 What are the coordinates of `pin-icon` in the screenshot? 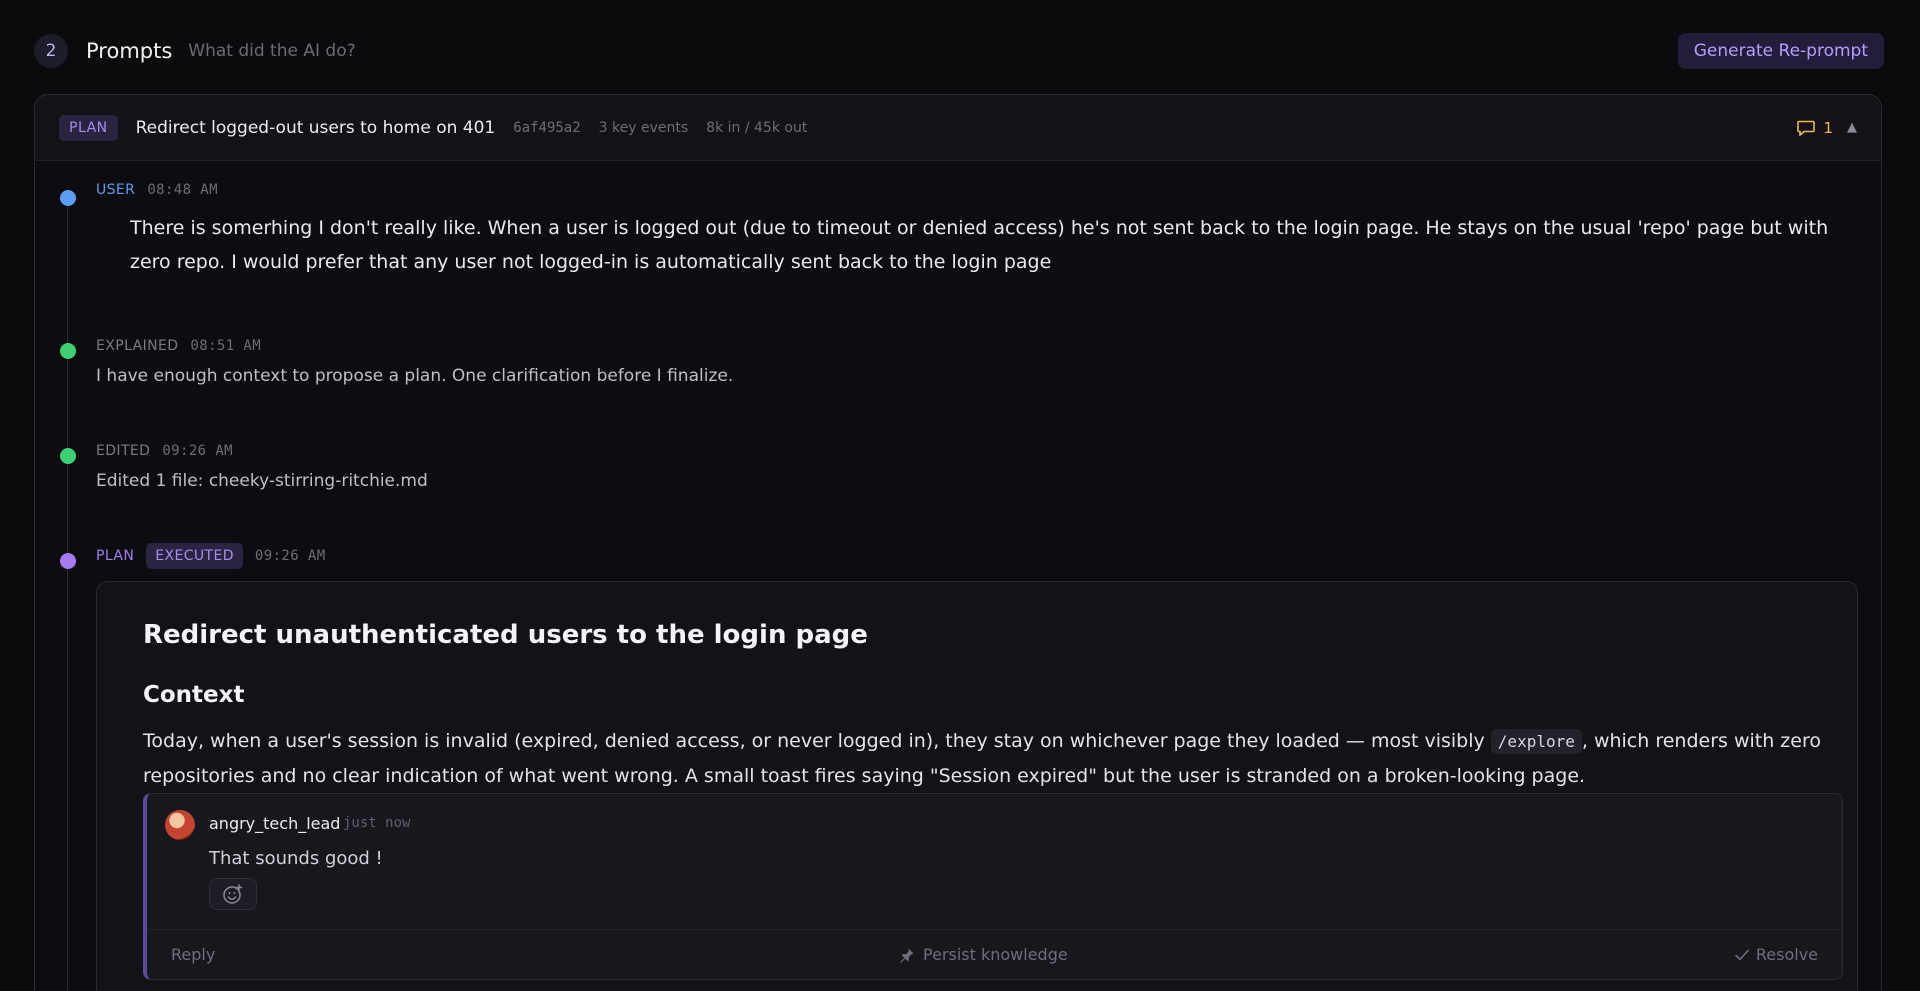 It's located at (907, 955).